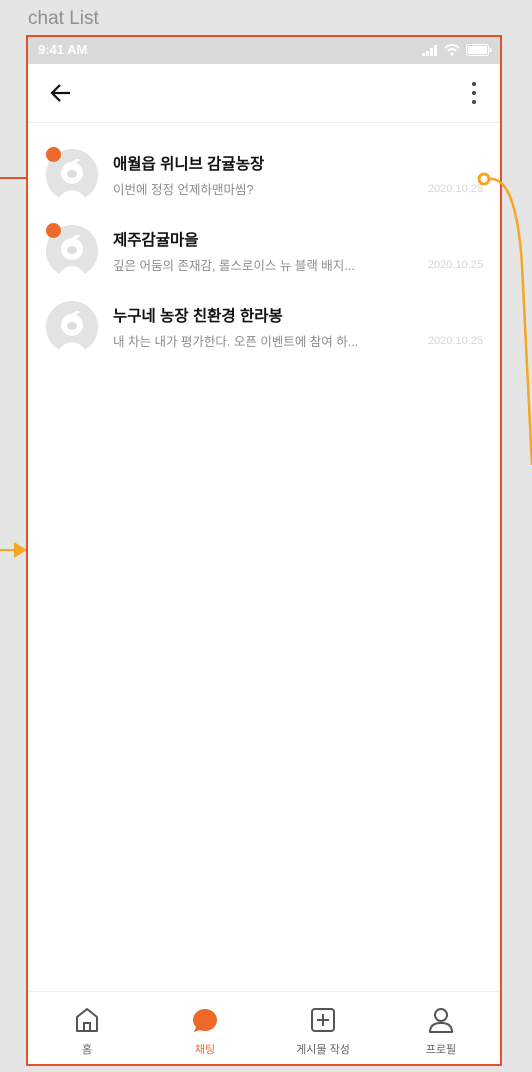 The height and width of the screenshot is (1072, 532). Describe the element at coordinates (504, 318) in the screenshot. I see `prototype-connector-curve` at that location.